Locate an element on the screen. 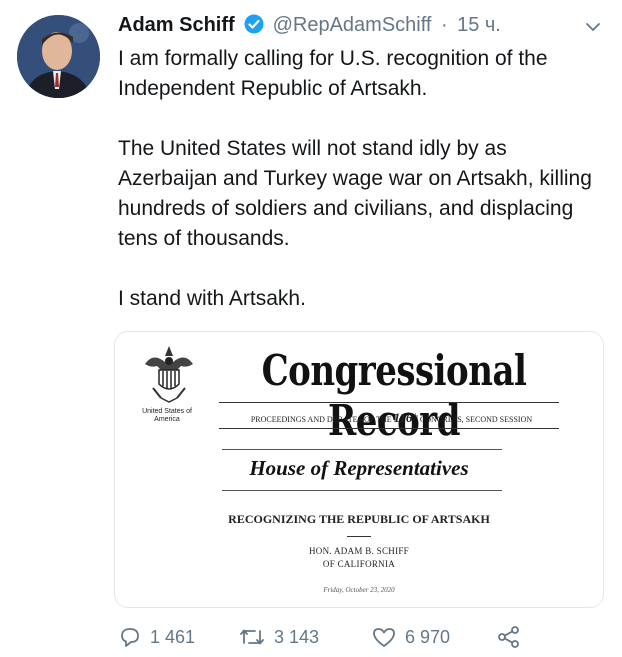  chamber-rule-top is located at coordinates (362, 449).